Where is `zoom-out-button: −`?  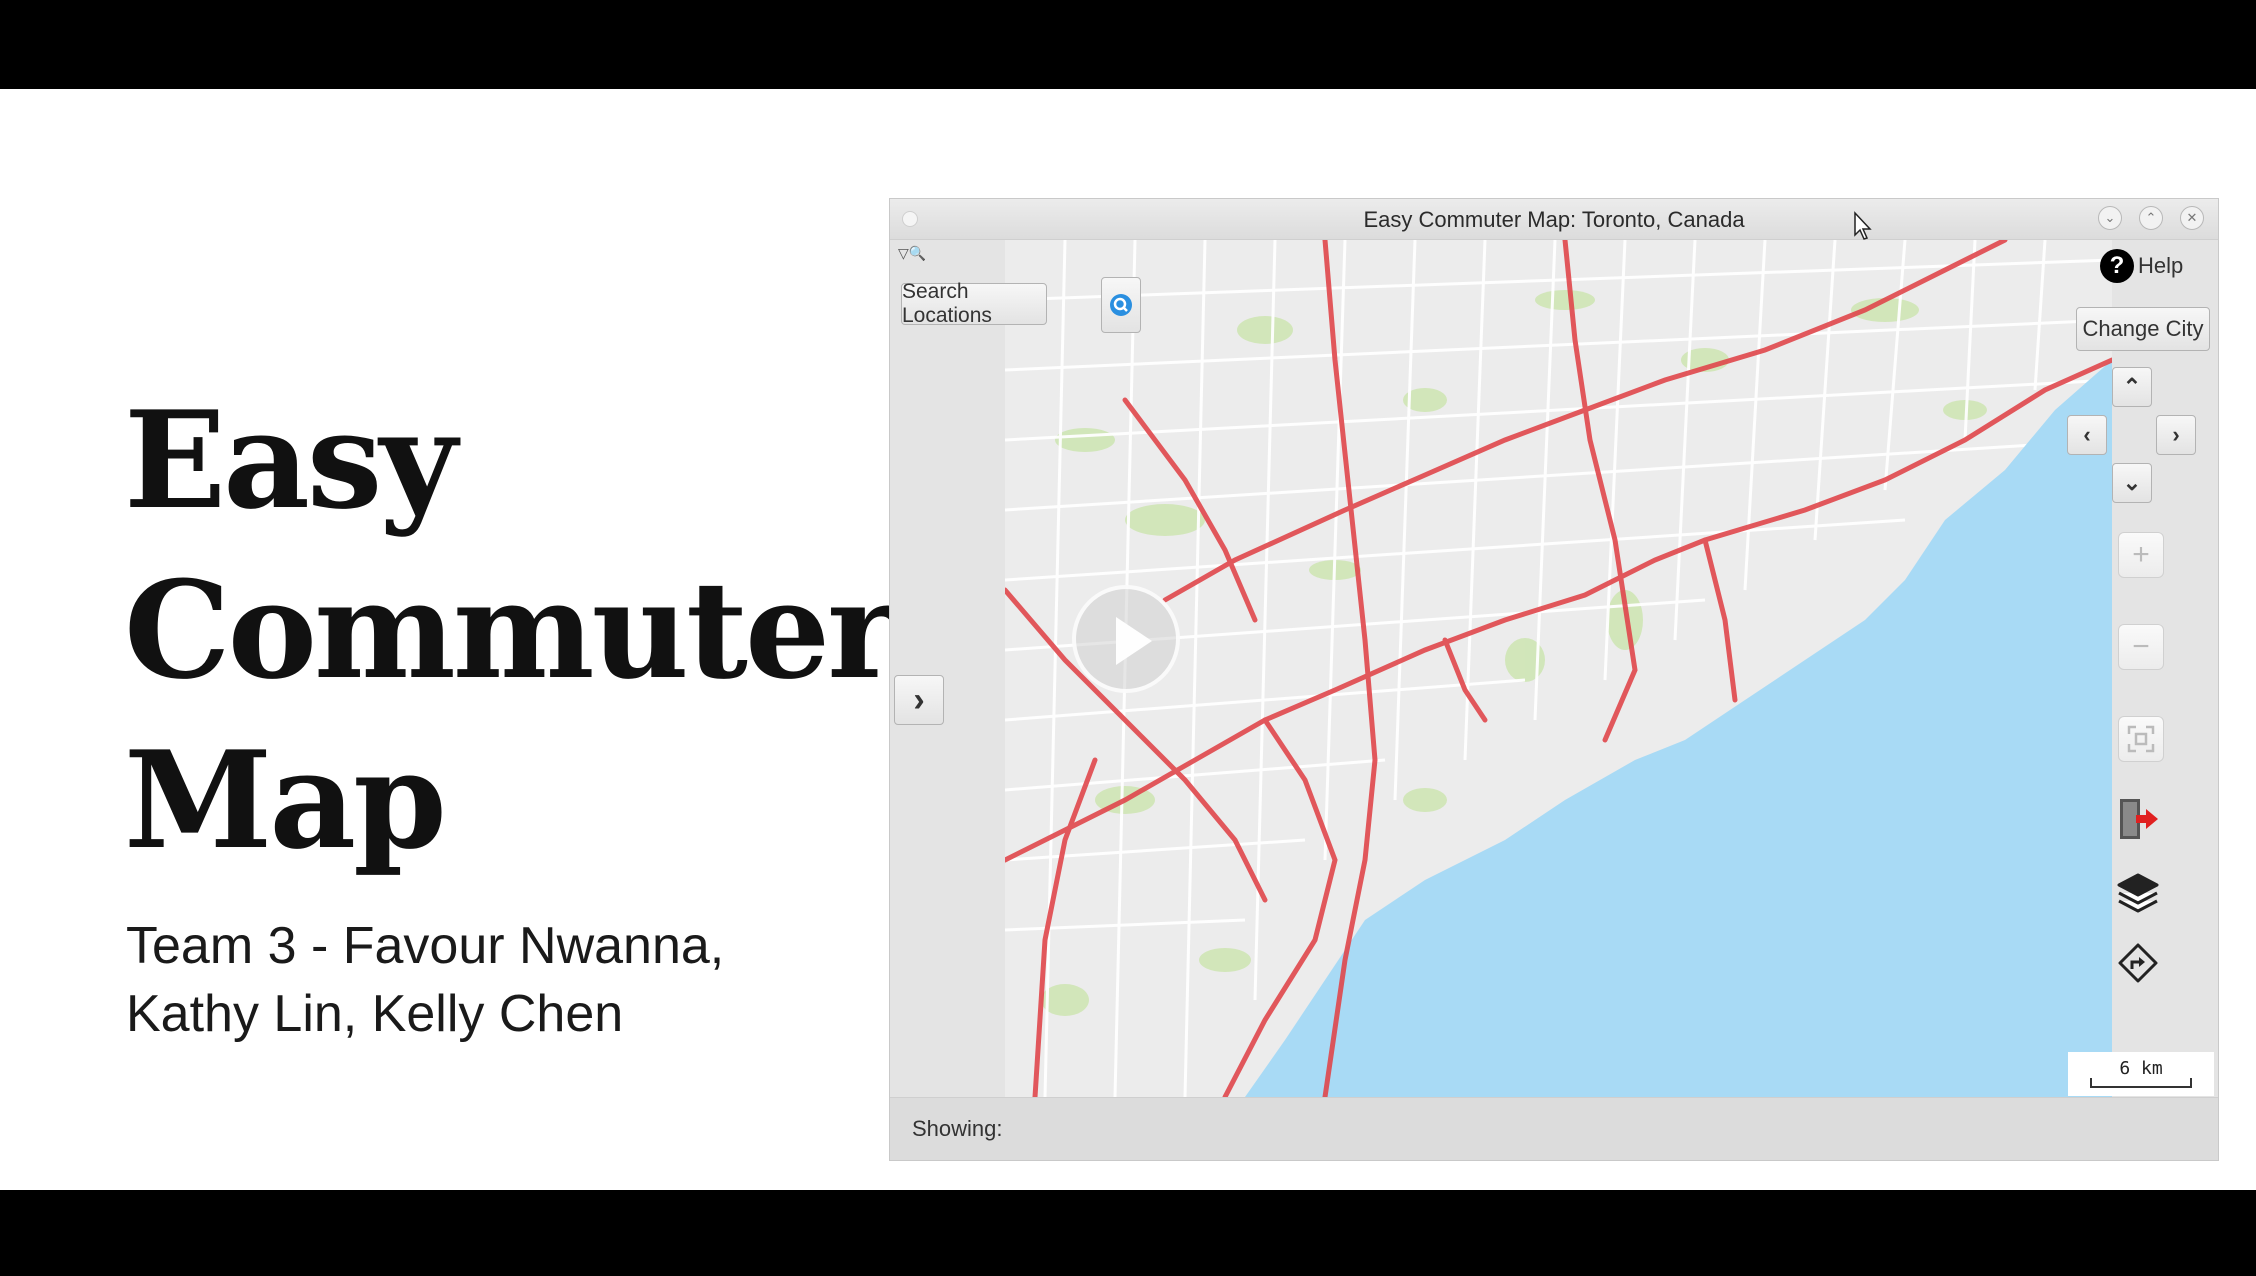 zoom-out-button: − is located at coordinates (2141, 647).